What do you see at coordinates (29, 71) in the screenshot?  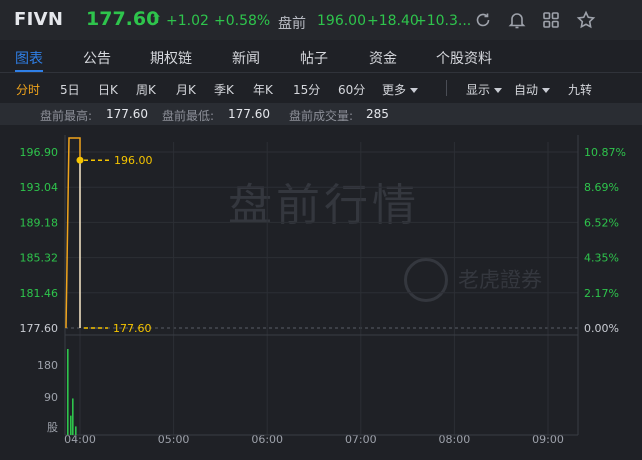 I see `active-tab-underline` at bounding box center [29, 71].